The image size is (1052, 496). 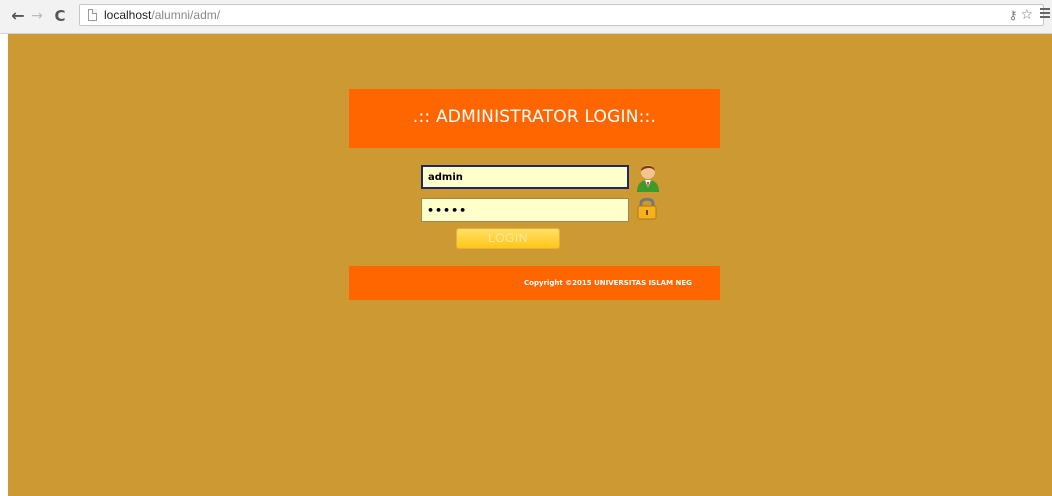 I want to click on hamburger-menu-icon, so click(x=1045, y=14).